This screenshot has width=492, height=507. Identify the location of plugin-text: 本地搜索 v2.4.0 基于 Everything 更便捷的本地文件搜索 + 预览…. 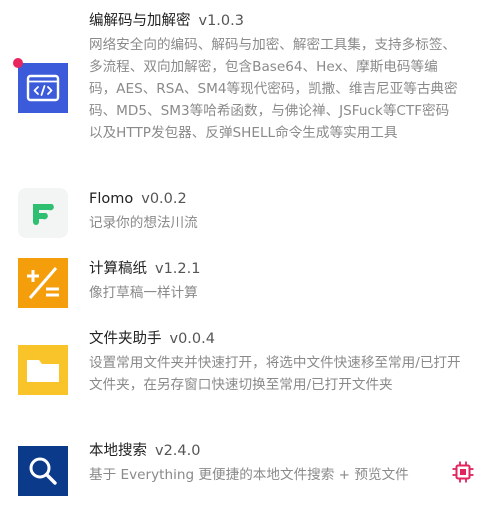
(275, 463).